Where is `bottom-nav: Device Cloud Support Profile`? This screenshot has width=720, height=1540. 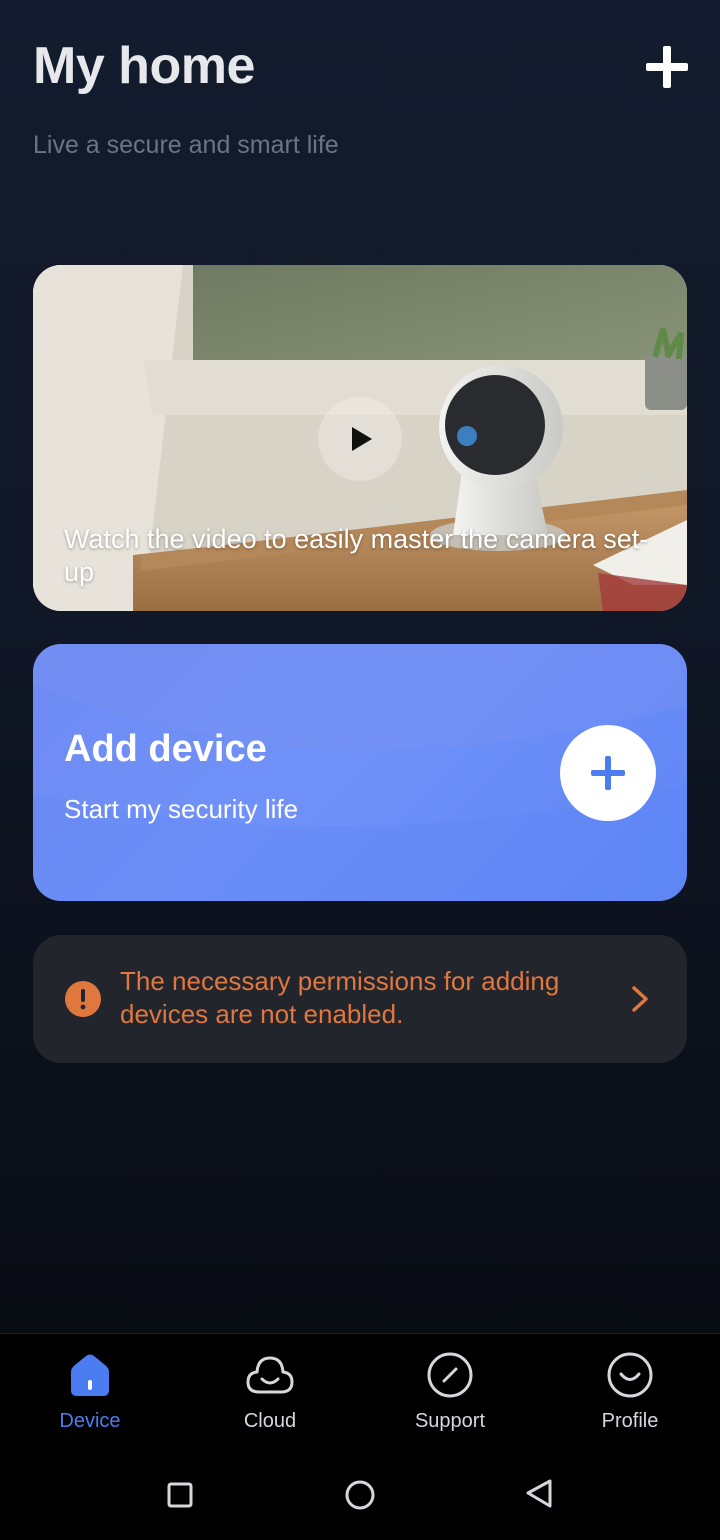
bottom-nav: Device Cloud Support Profile is located at coordinates (360, 1393).